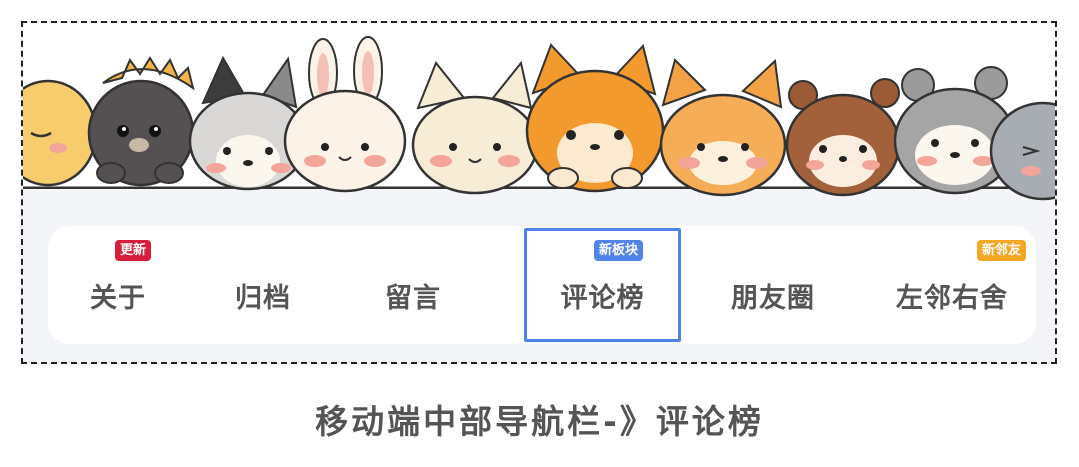  What do you see at coordinates (133, 250) in the screenshot?
I see `update-badge: 更新` at bounding box center [133, 250].